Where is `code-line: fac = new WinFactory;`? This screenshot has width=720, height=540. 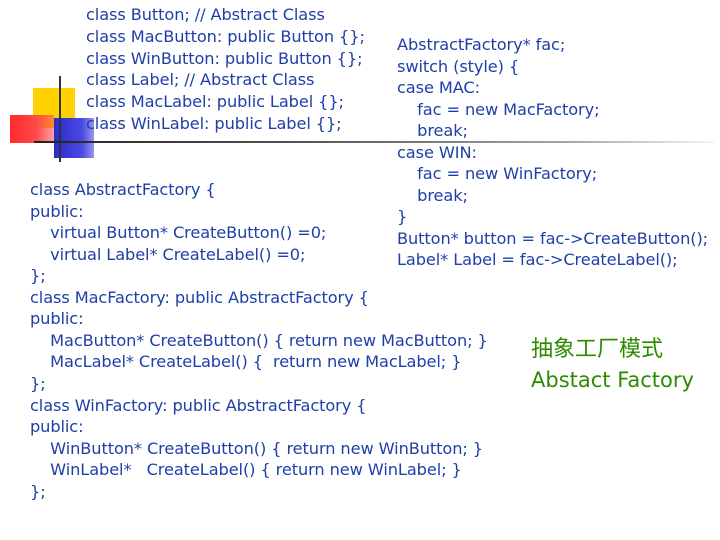 code-line: fac = new WinFactory; is located at coordinates (497, 173).